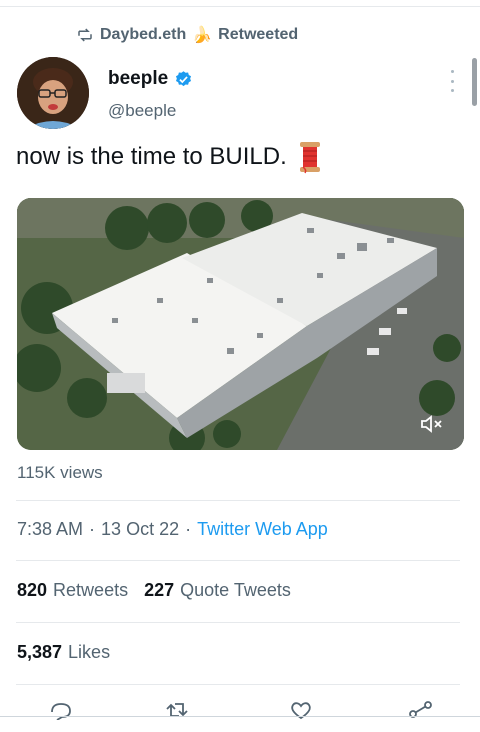 This screenshot has width=480, height=732. What do you see at coordinates (258, 34) in the screenshot?
I see `retweeted-label: Retweeted` at bounding box center [258, 34].